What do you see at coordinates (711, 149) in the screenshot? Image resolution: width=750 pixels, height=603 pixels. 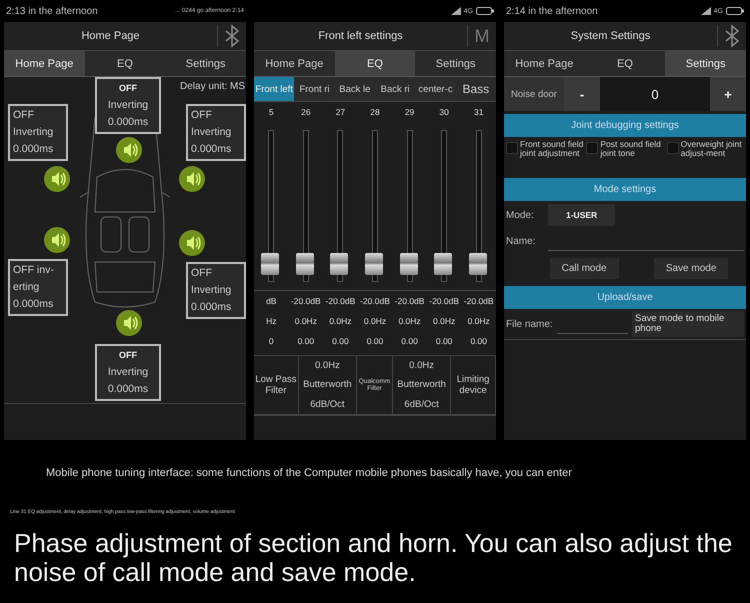 I see `checkbox-label: Overweight joint adjust-ment` at bounding box center [711, 149].